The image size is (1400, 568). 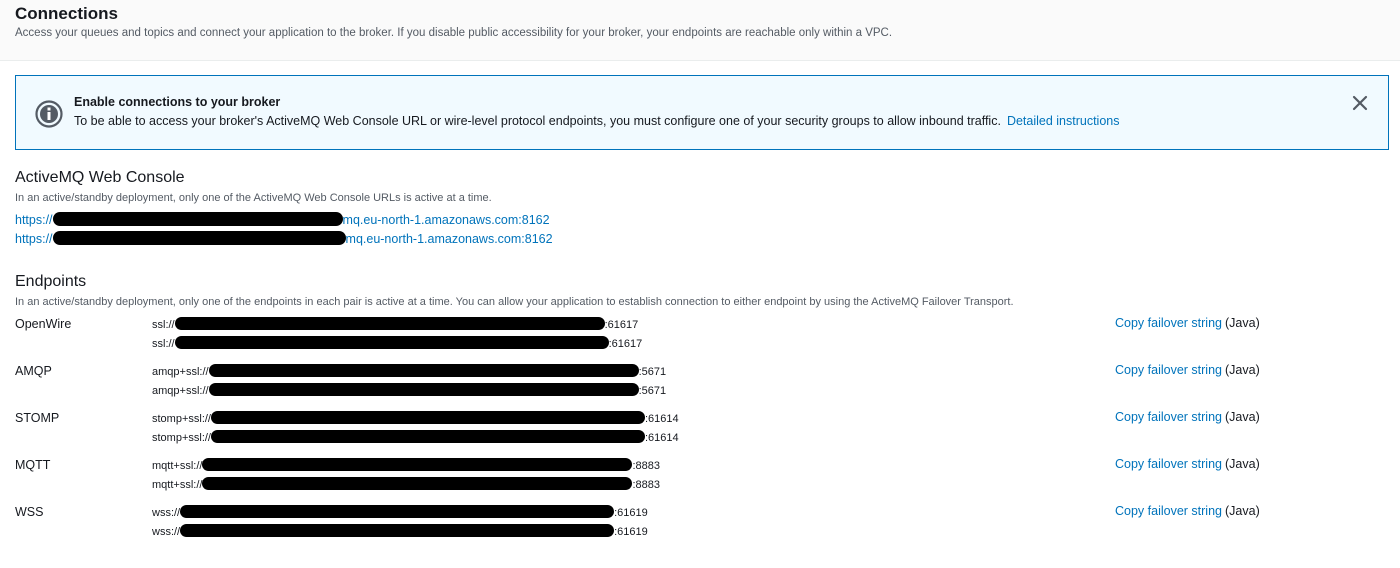 What do you see at coordinates (100, 177) in the screenshot?
I see `web-console-title: ActiveMQ Web Console` at bounding box center [100, 177].